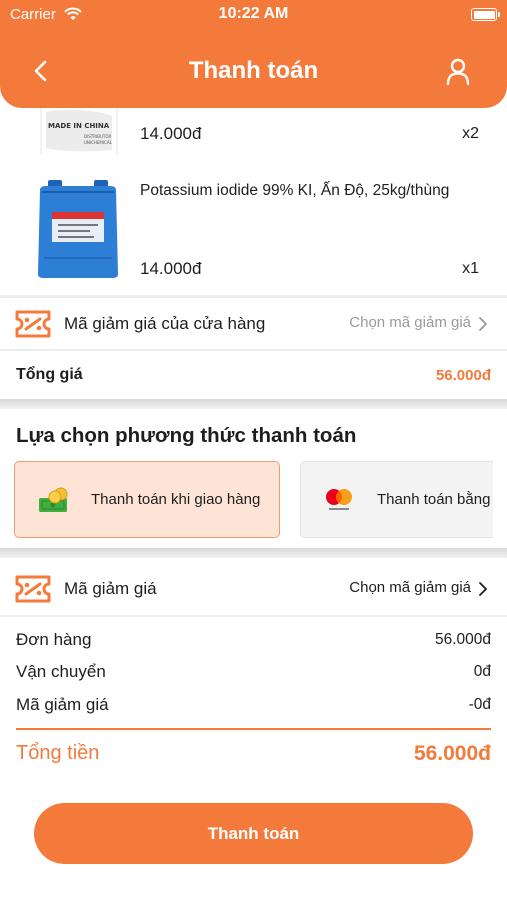  What do you see at coordinates (479, 704) in the screenshot?
I see `summary-value: -0đ` at bounding box center [479, 704].